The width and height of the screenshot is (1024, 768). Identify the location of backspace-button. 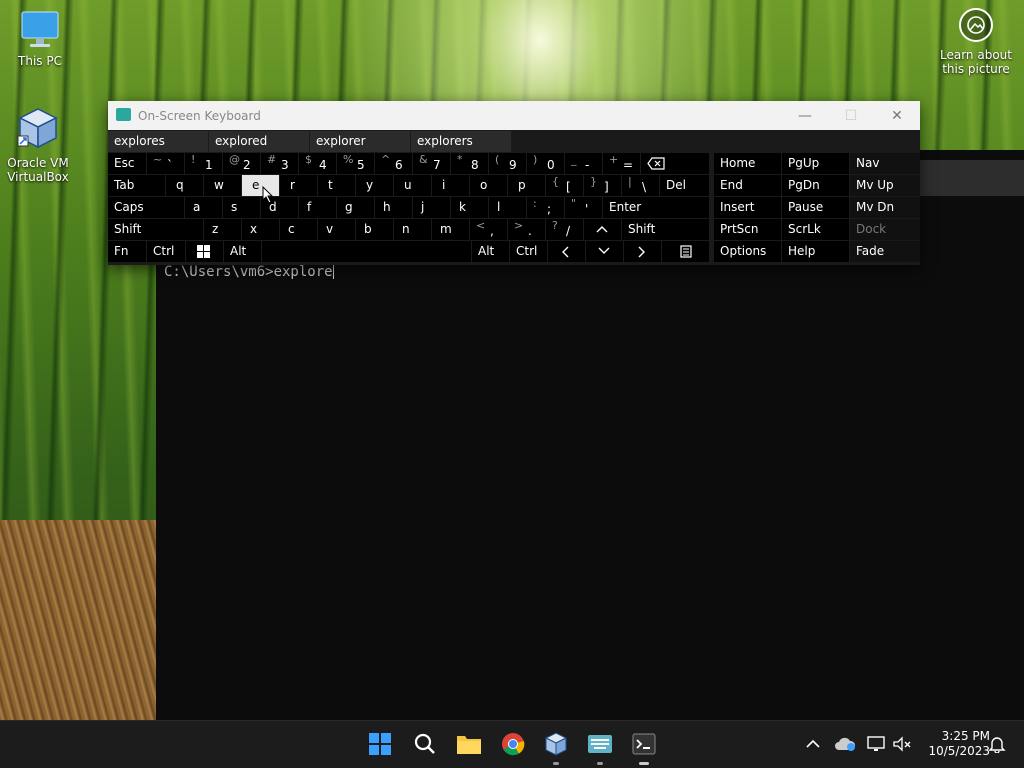
(675, 163).